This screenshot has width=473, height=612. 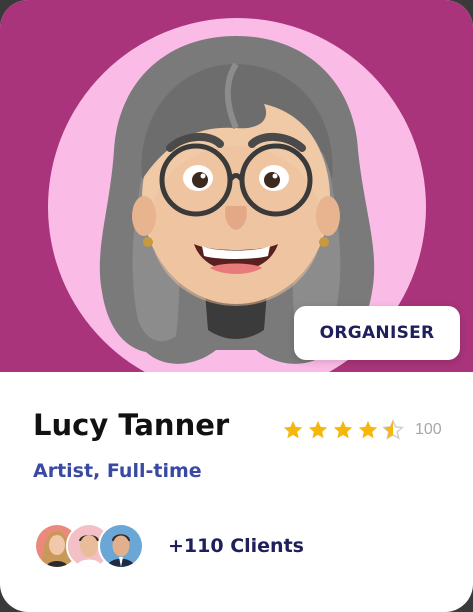 I want to click on clients-group: +110 Clients, so click(x=169, y=546).